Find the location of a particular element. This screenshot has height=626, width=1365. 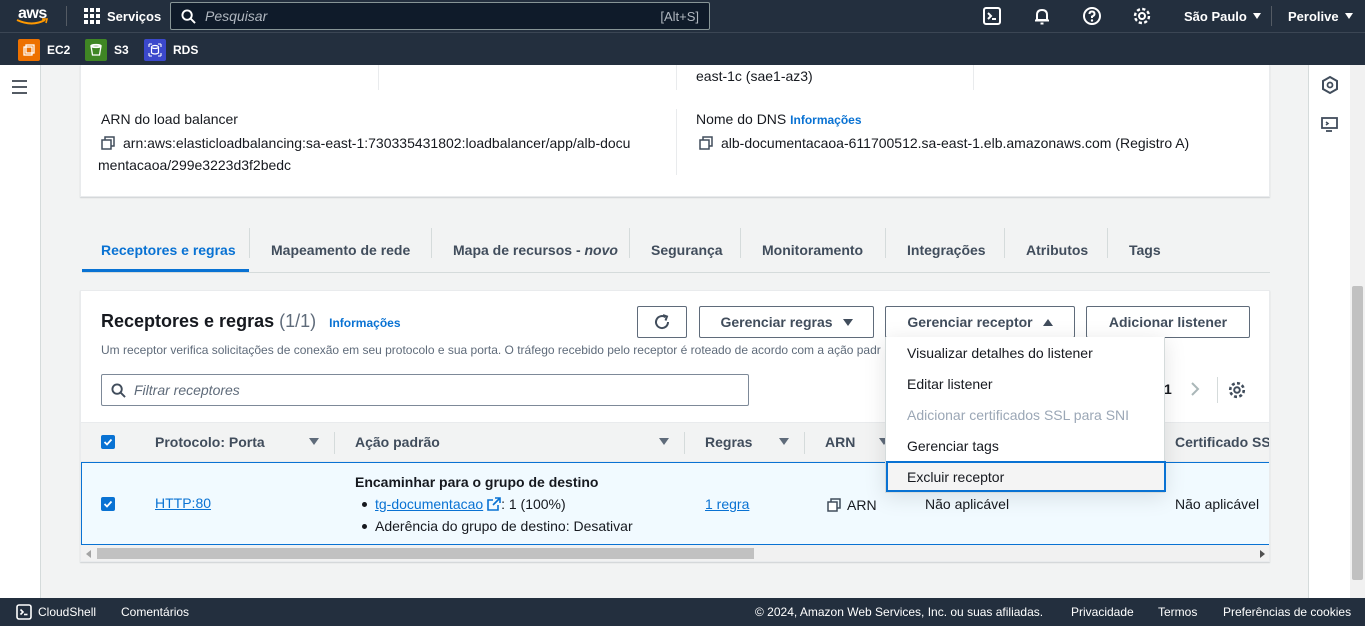

manage-rules-button: Gerenciar regras is located at coordinates (786, 322).